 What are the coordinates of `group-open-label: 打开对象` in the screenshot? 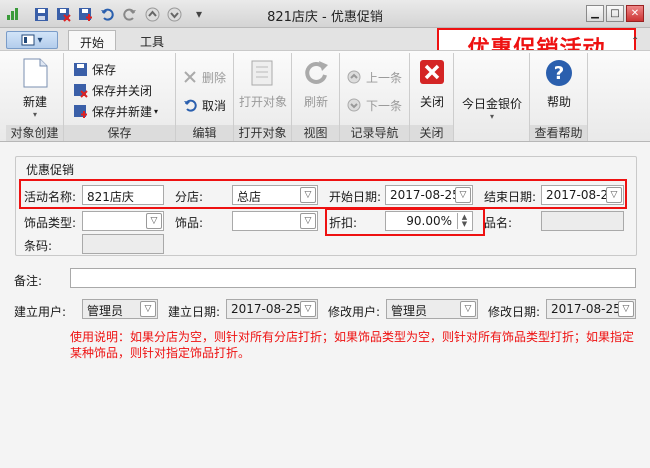 It's located at (262, 133).